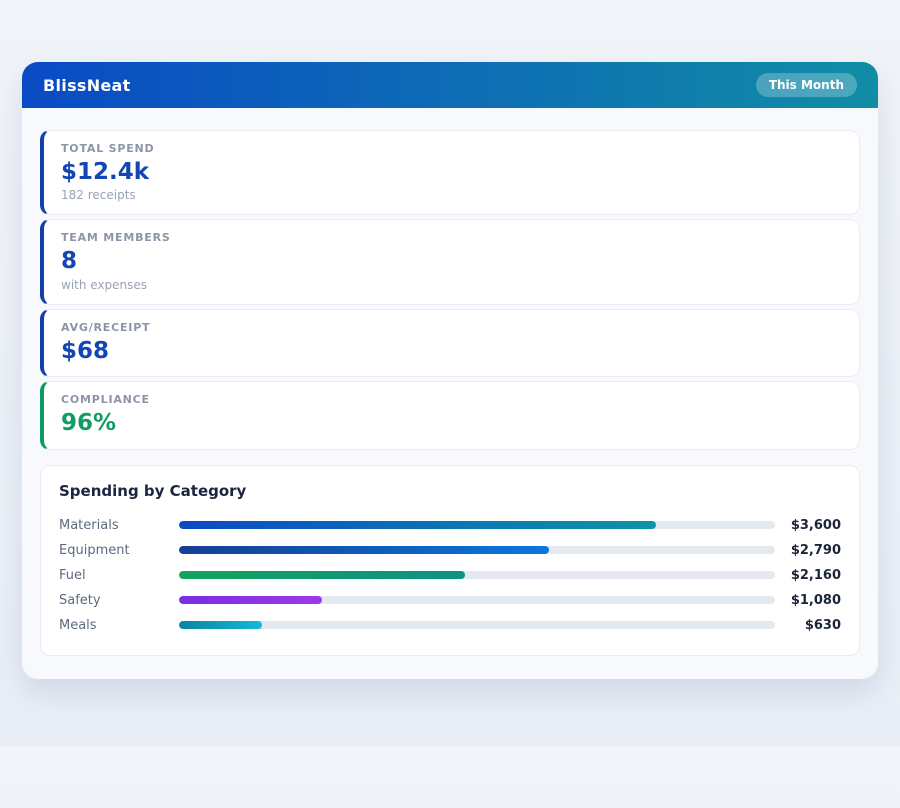 The height and width of the screenshot is (808, 900). Describe the element at coordinates (450, 262) in the screenshot. I see `stat-card-team-members: TEAM MEMBERS 8 with expenses` at that location.